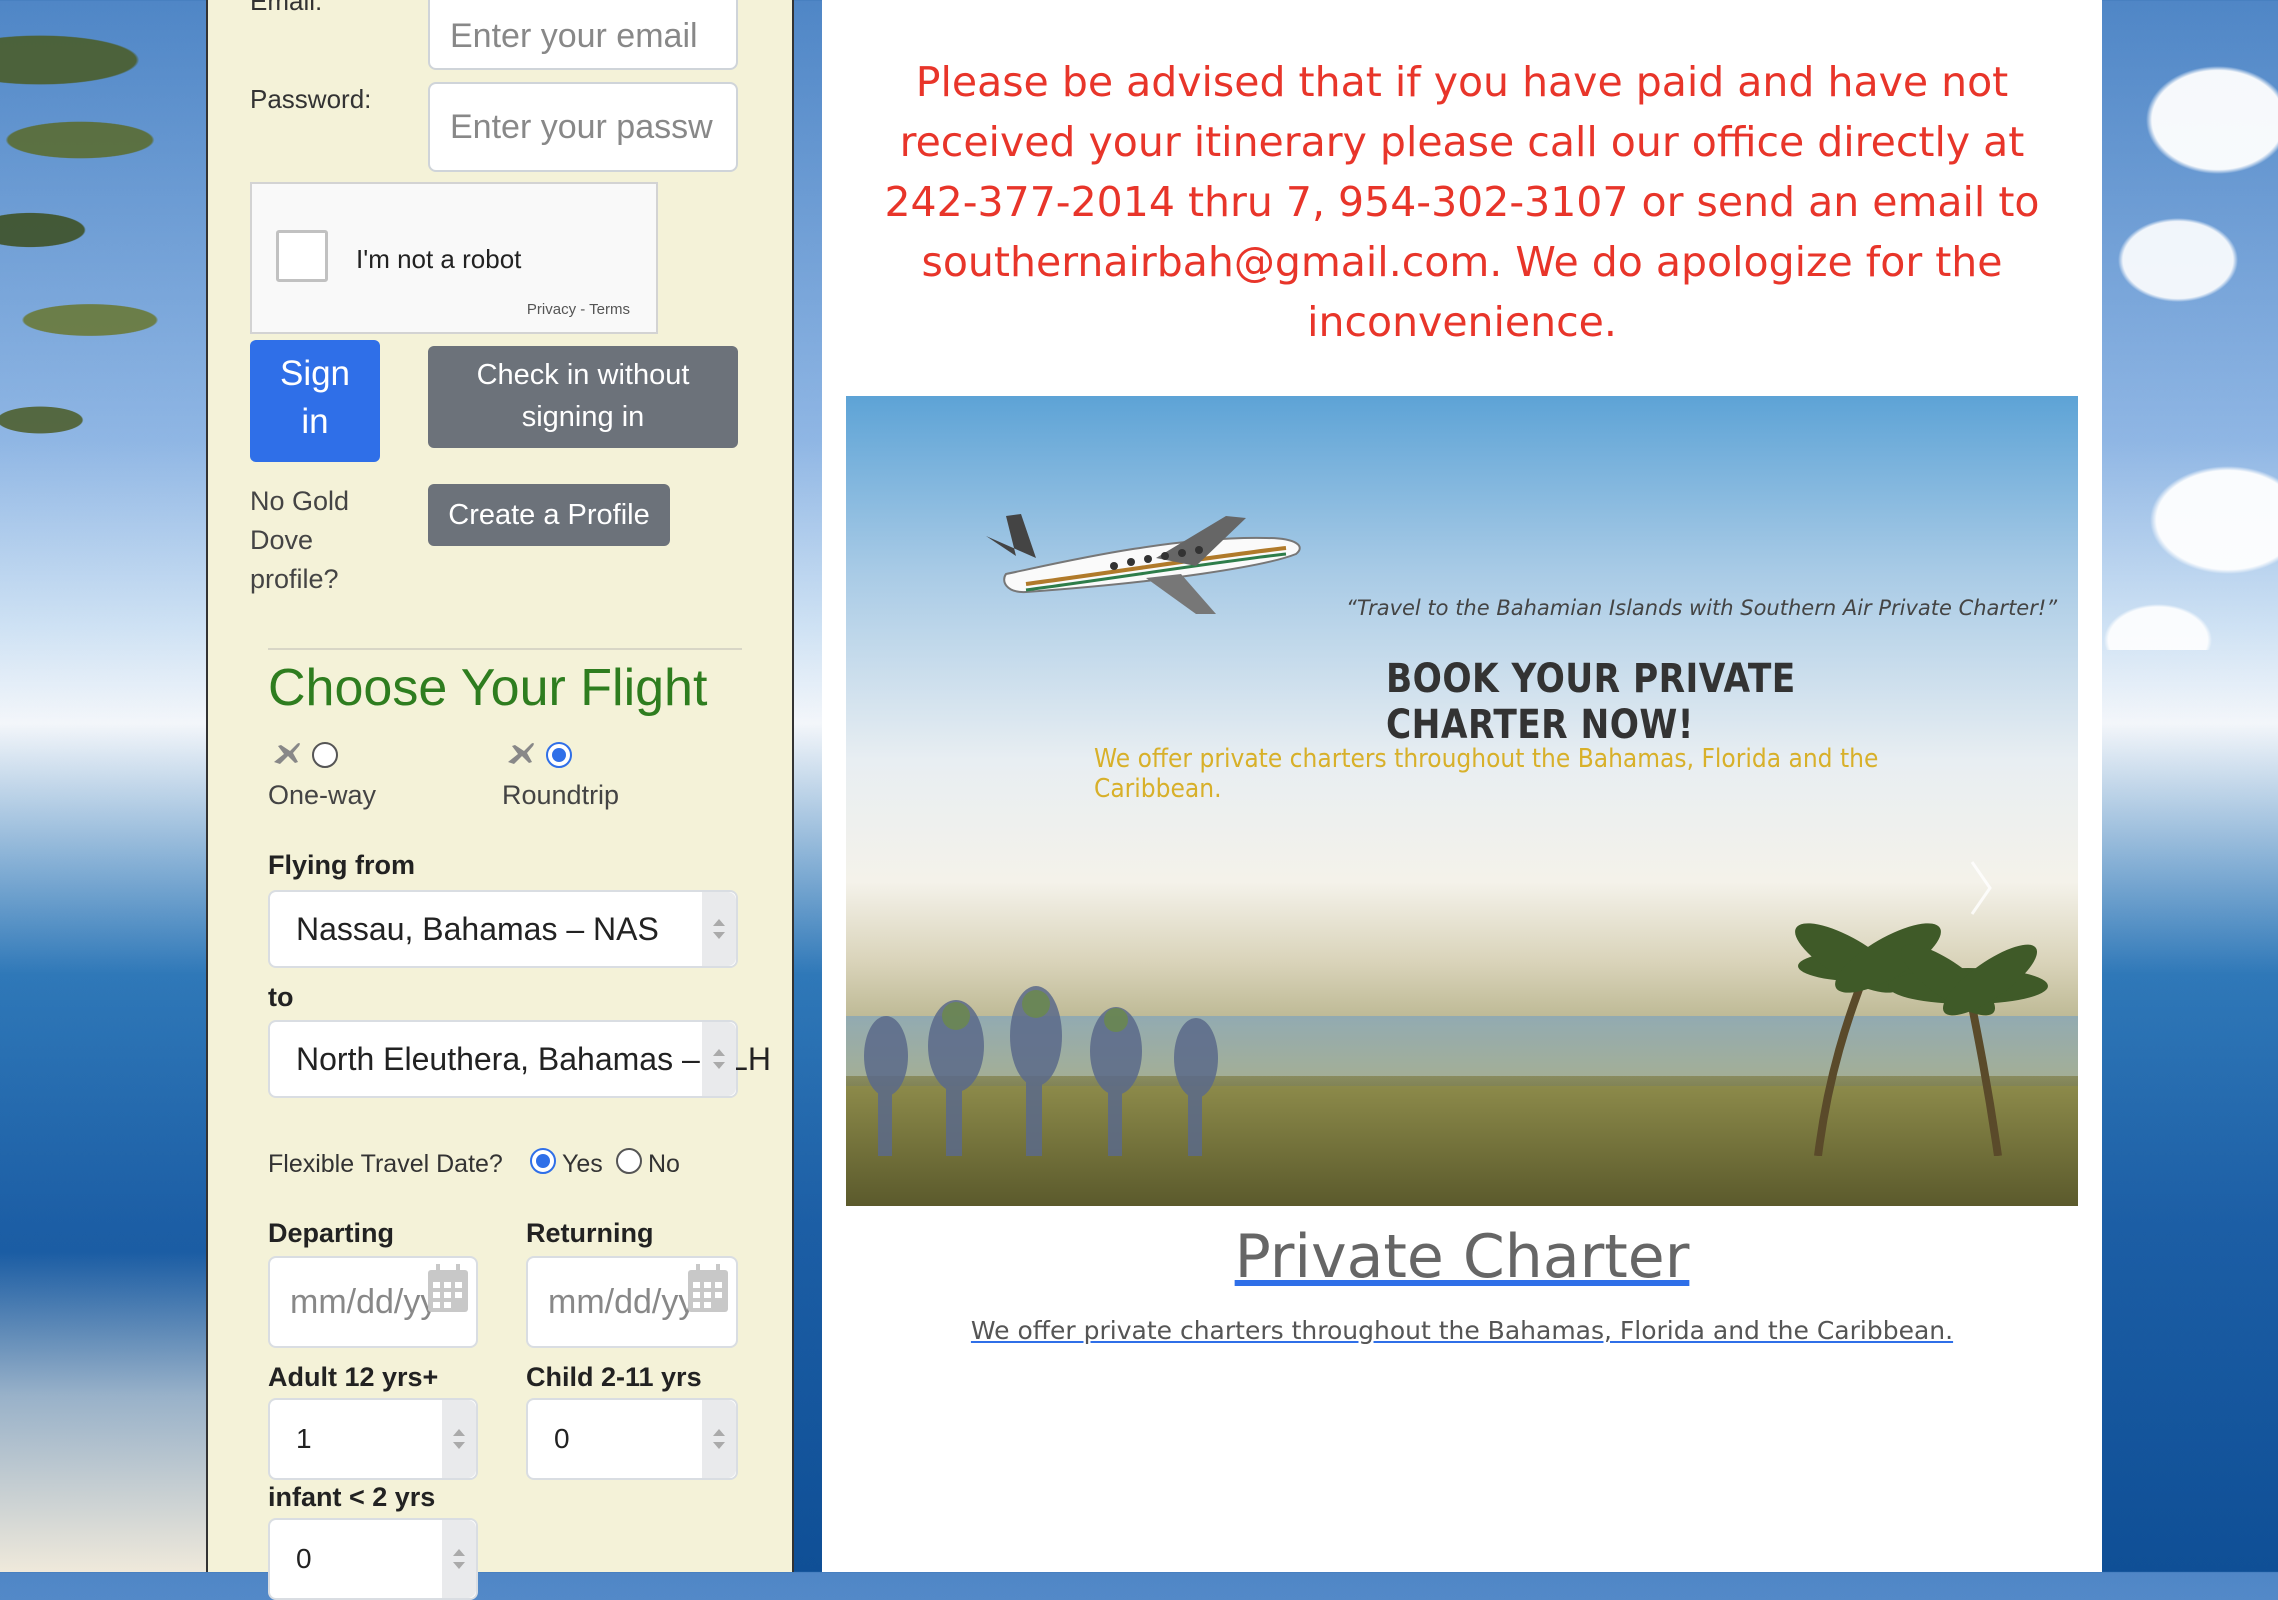 This screenshot has height=1600, width=2278. Describe the element at coordinates (664, 1164) in the screenshot. I see `flexible-no-label: No` at that location.